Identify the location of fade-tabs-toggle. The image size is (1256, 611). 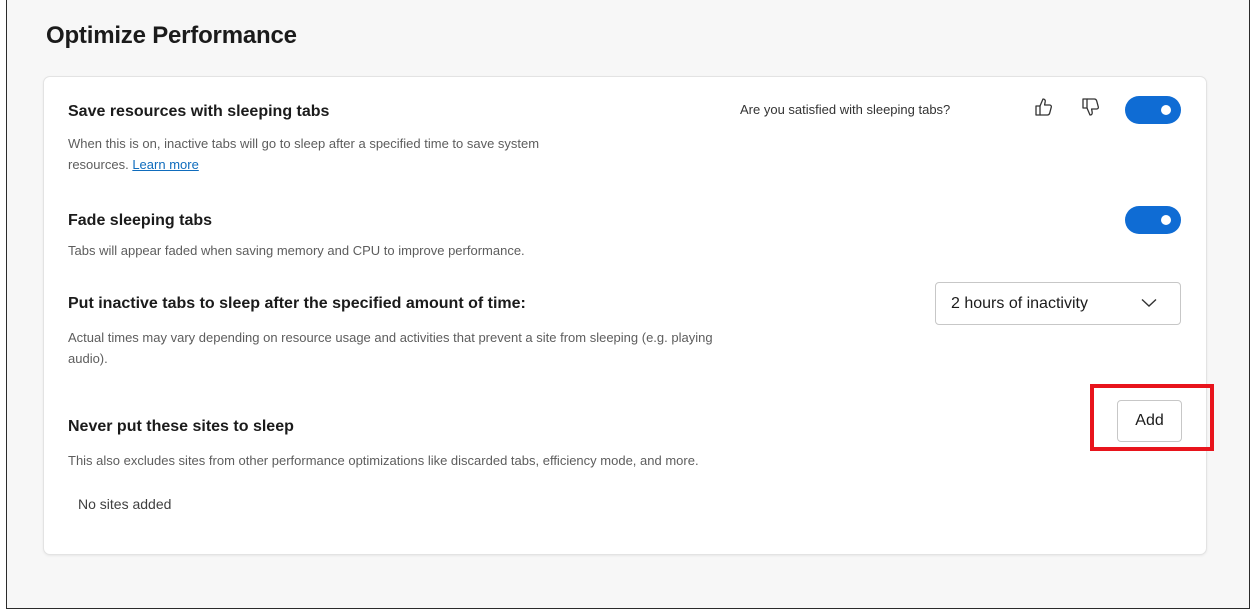
(1153, 220).